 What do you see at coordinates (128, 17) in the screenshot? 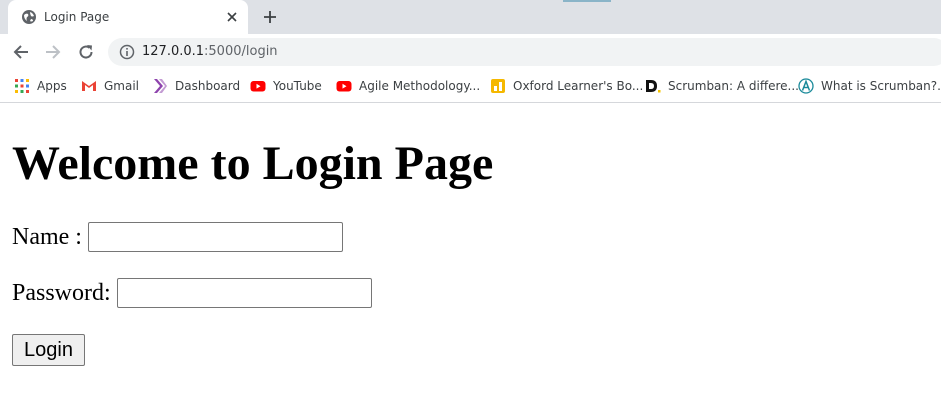
I see `browser-tab-login-page: Login Page` at bounding box center [128, 17].